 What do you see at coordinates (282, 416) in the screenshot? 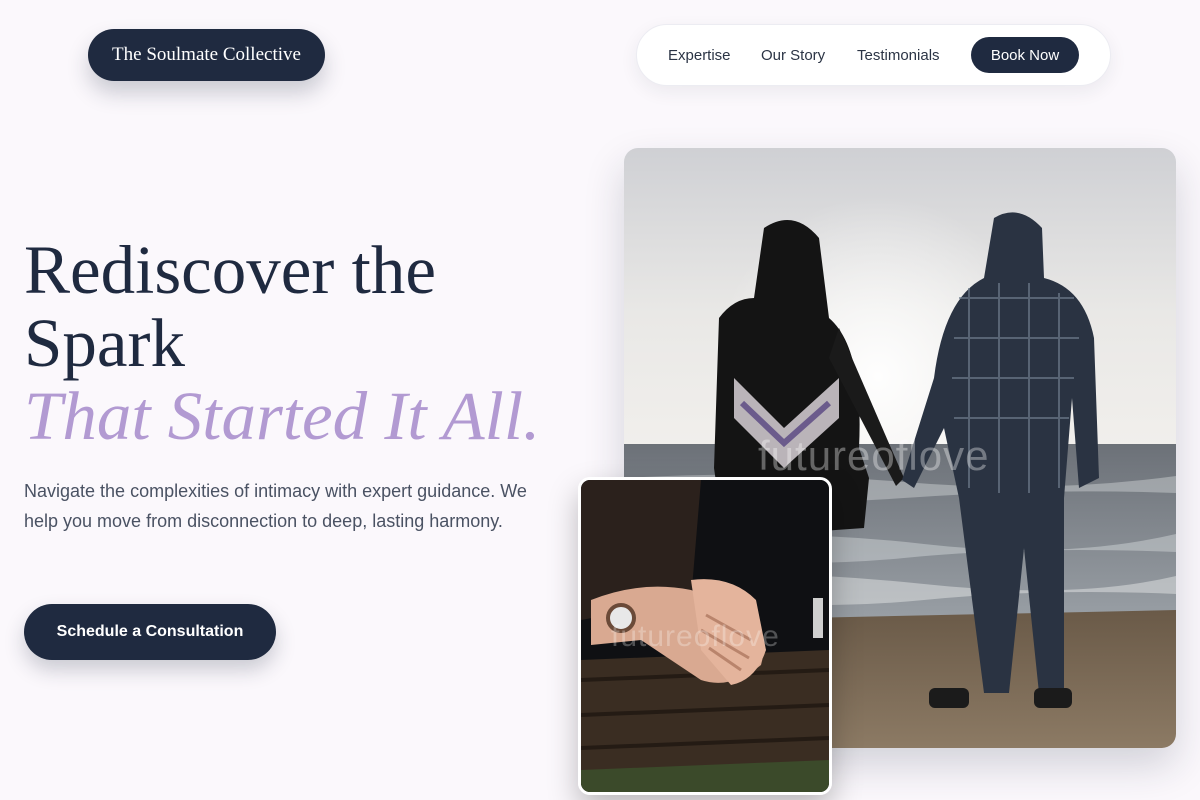
I see `hero-title-accent: That Started It All.` at bounding box center [282, 416].